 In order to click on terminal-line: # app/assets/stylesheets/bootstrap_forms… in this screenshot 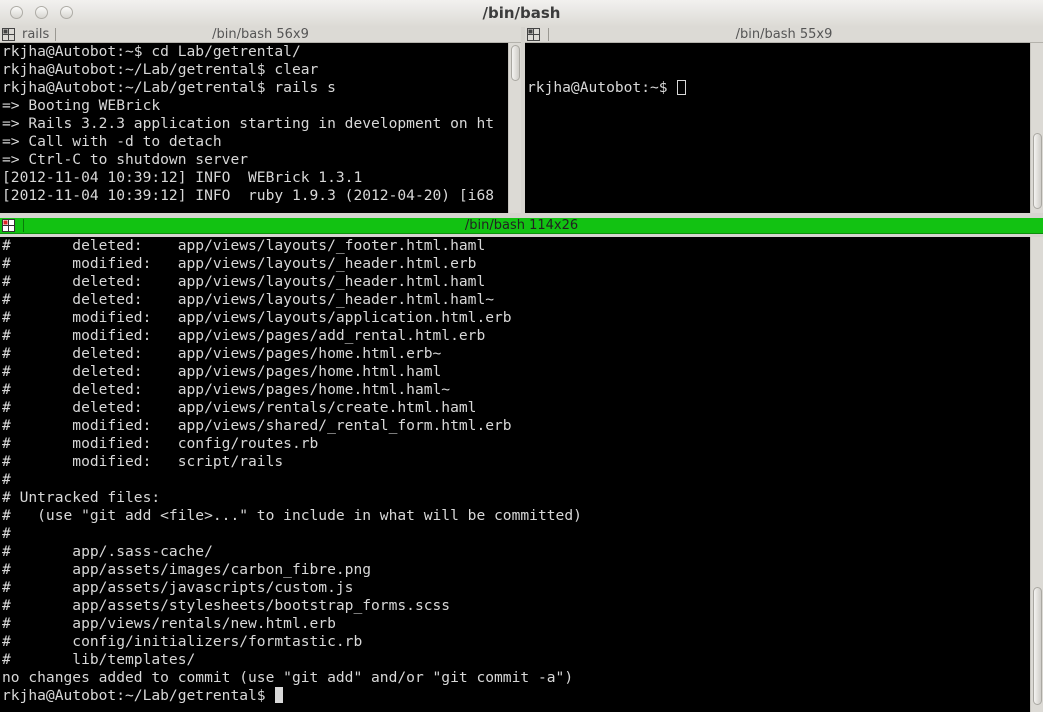, I will do `click(226, 605)`.